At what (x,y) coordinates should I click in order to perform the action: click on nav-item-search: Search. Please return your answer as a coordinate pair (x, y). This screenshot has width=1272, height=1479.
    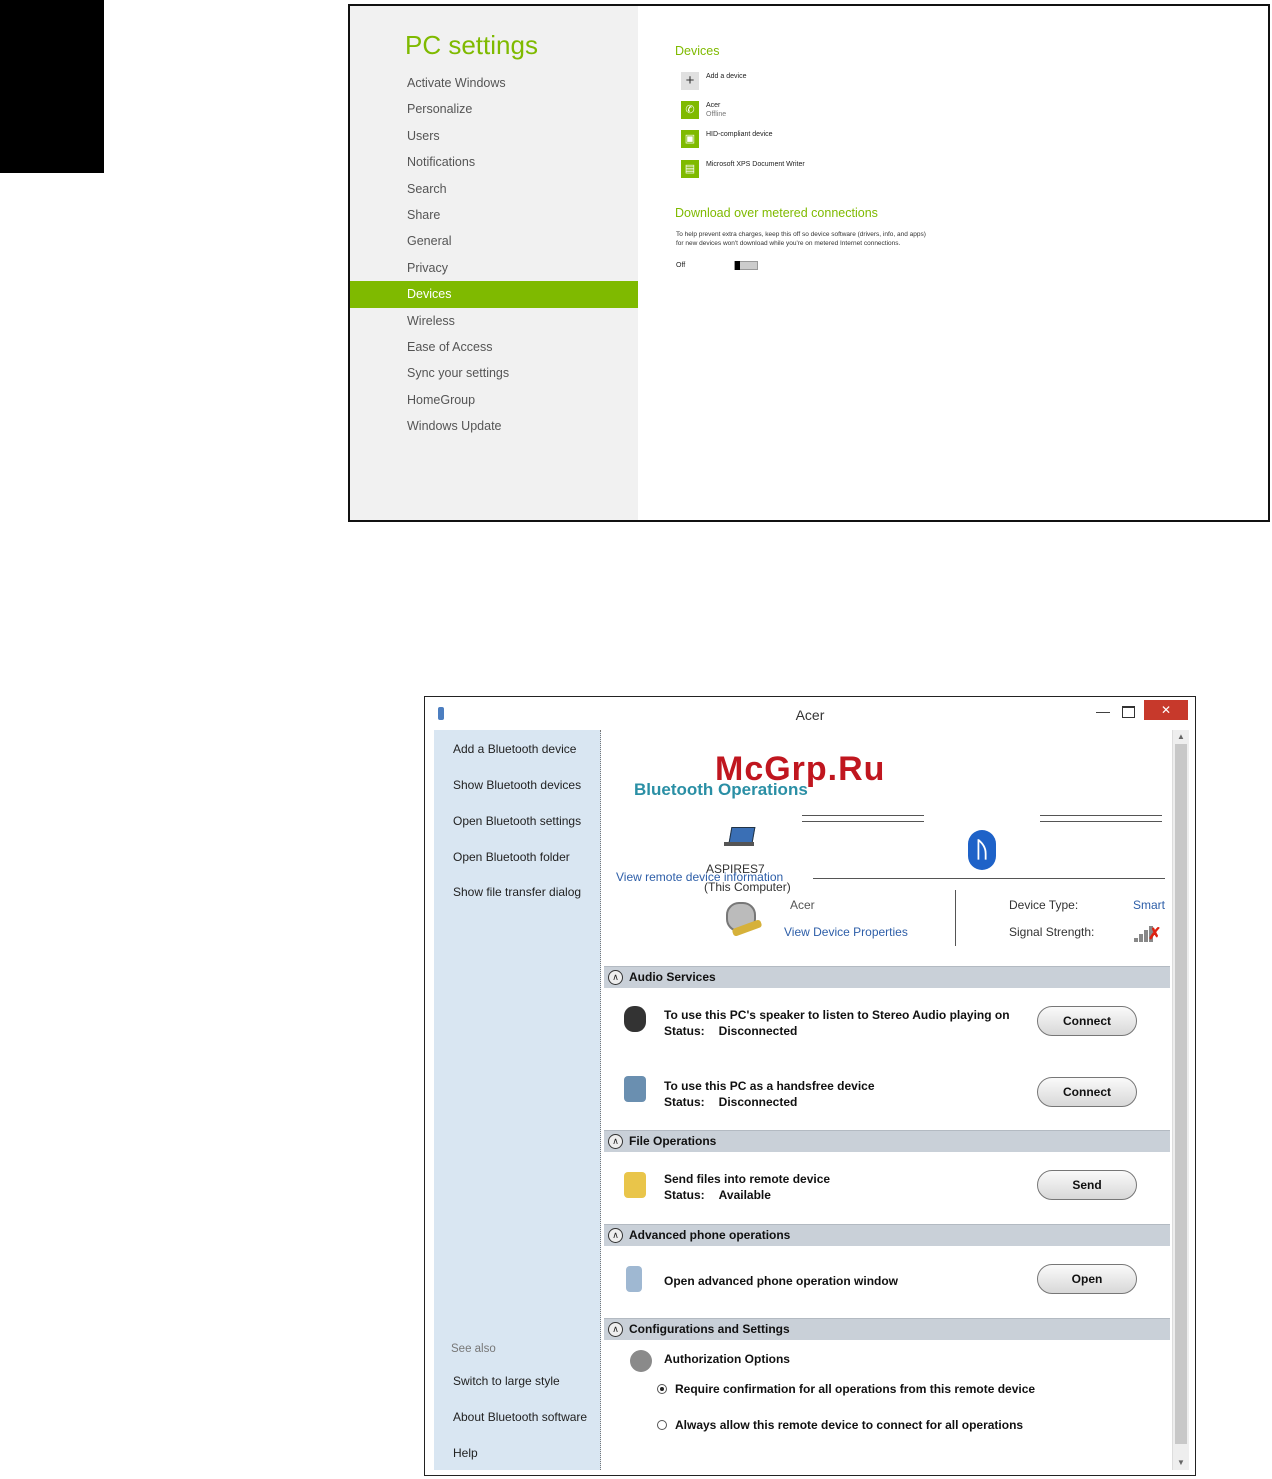
    Looking at the image, I should click on (494, 189).